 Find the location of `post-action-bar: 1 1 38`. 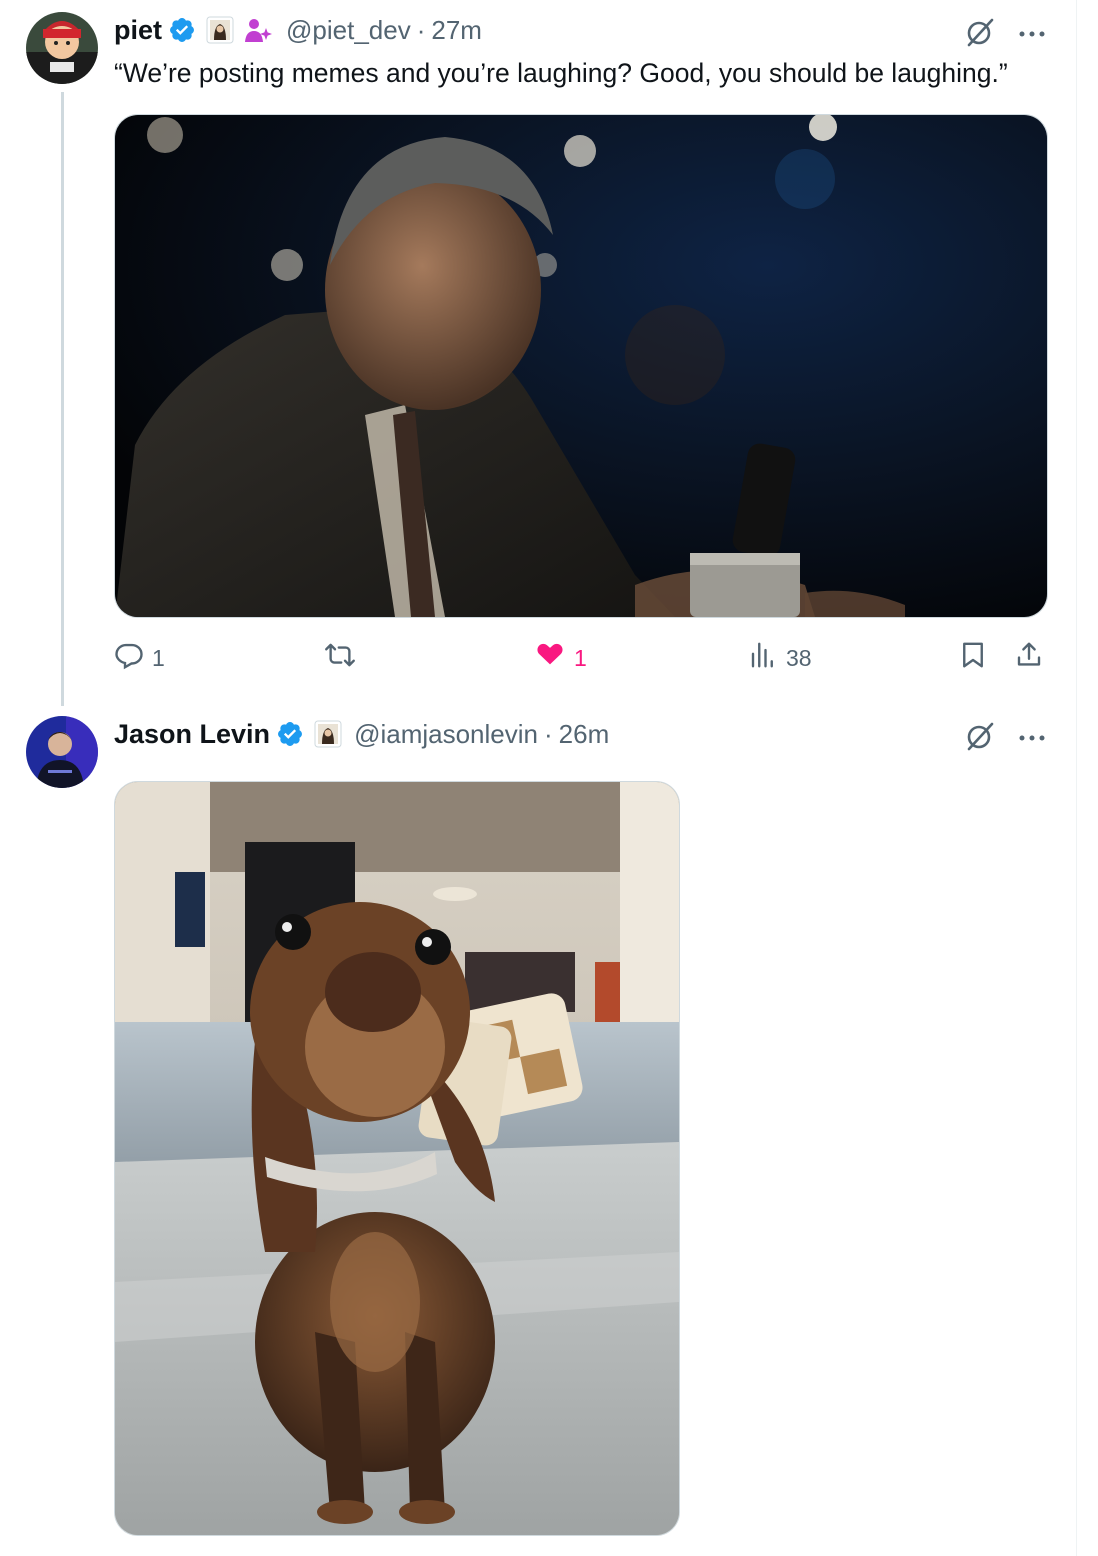

post-action-bar: 1 1 38 is located at coordinates (581, 658).